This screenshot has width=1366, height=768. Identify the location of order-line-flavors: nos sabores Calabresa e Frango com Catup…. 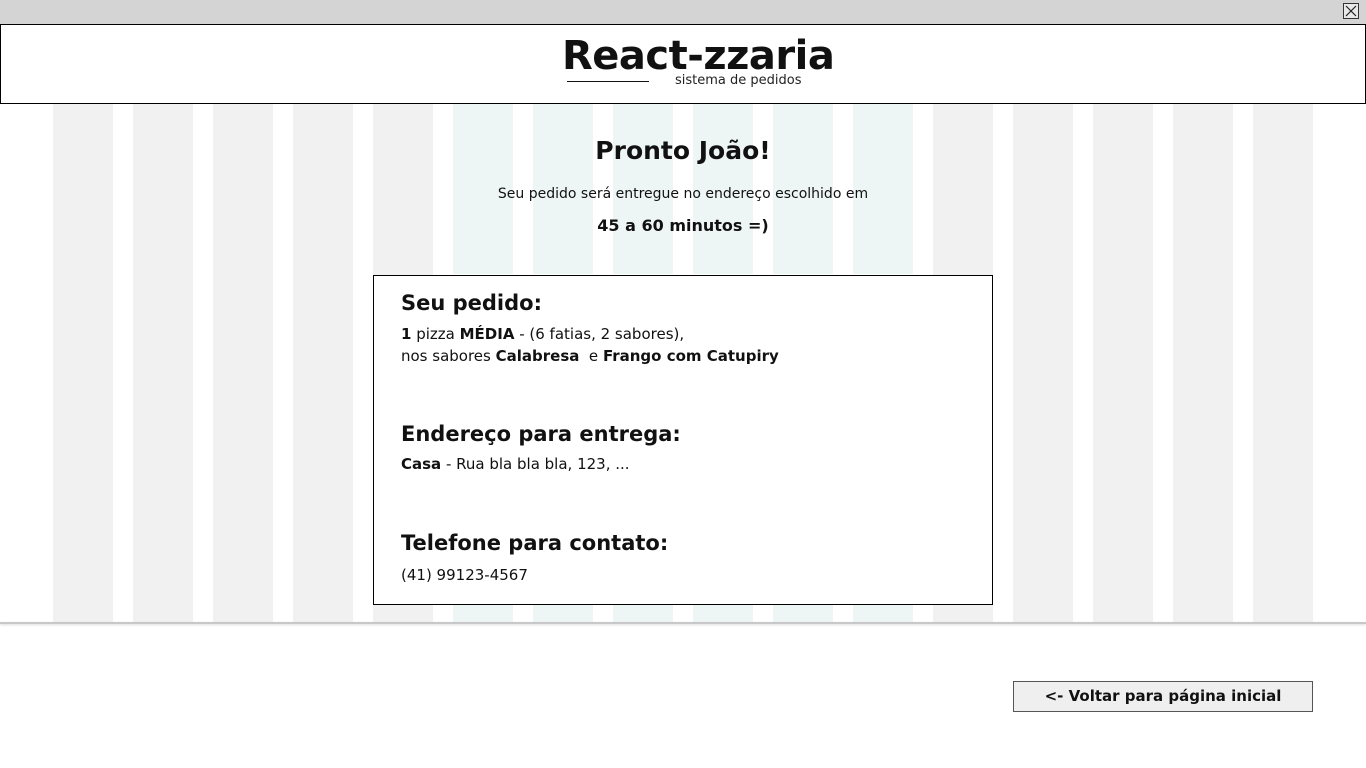
(590, 356).